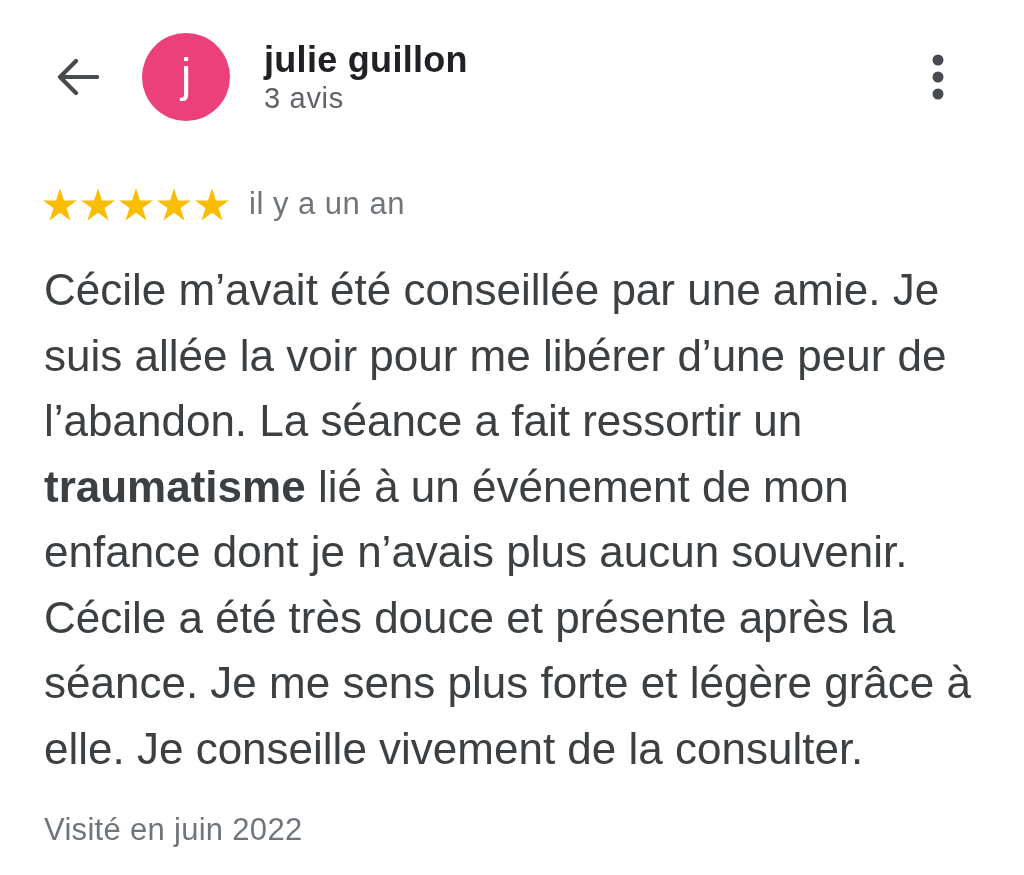 The width and height of the screenshot is (1024, 875). What do you see at coordinates (366, 60) in the screenshot?
I see `reviewer-name: julie guillon` at bounding box center [366, 60].